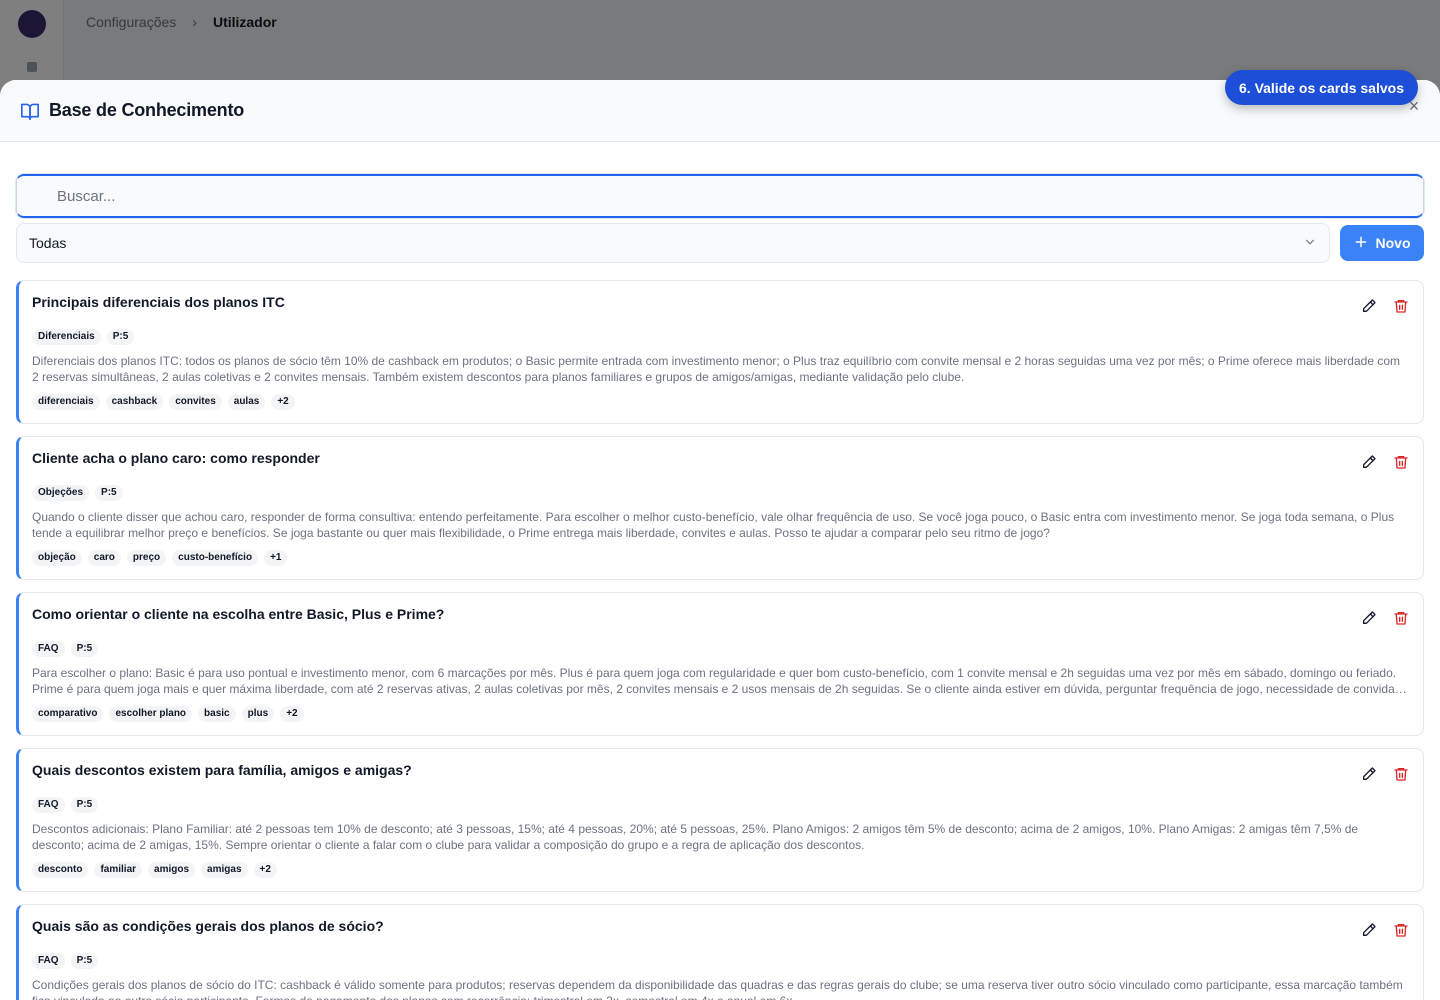 Image resolution: width=1440 pixels, height=1000 pixels. I want to click on category-badge: Diferenciais, so click(66, 337).